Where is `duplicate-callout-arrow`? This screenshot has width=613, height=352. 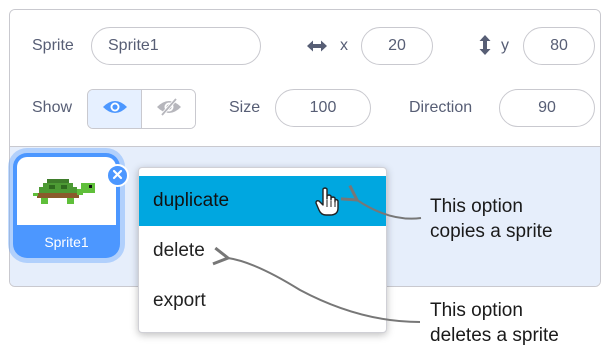 duplicate-callout-arrow is located at coordinates (381, 202).